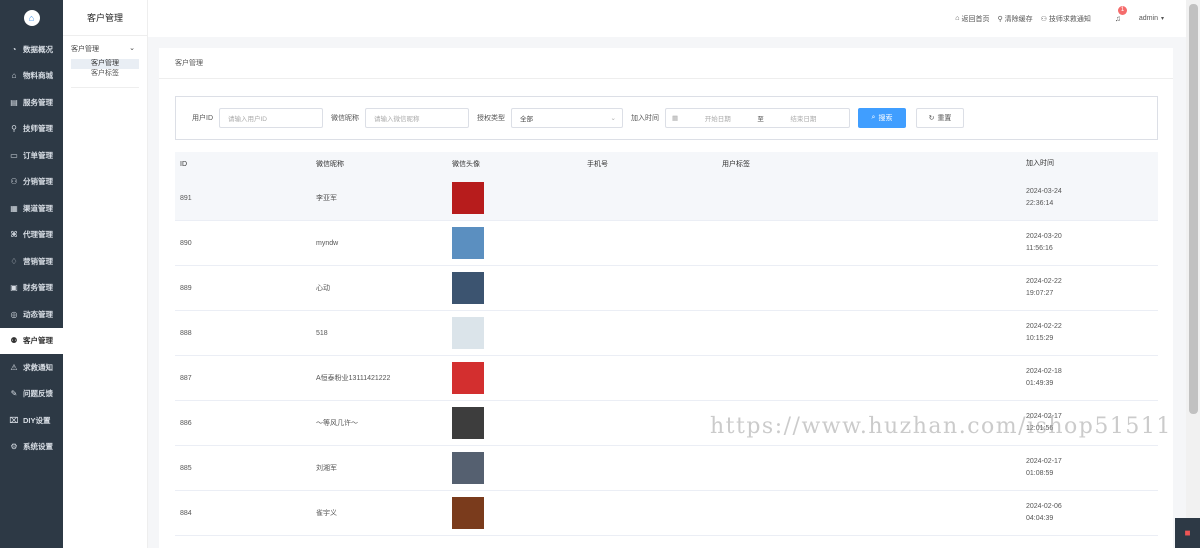 The width and height of the screenshot is (1200, 548). What do you see at coordinates (271, 118) in the screenshot?
I see `user-id-input: 请输入用户ID` at bounding box center [271, 118].